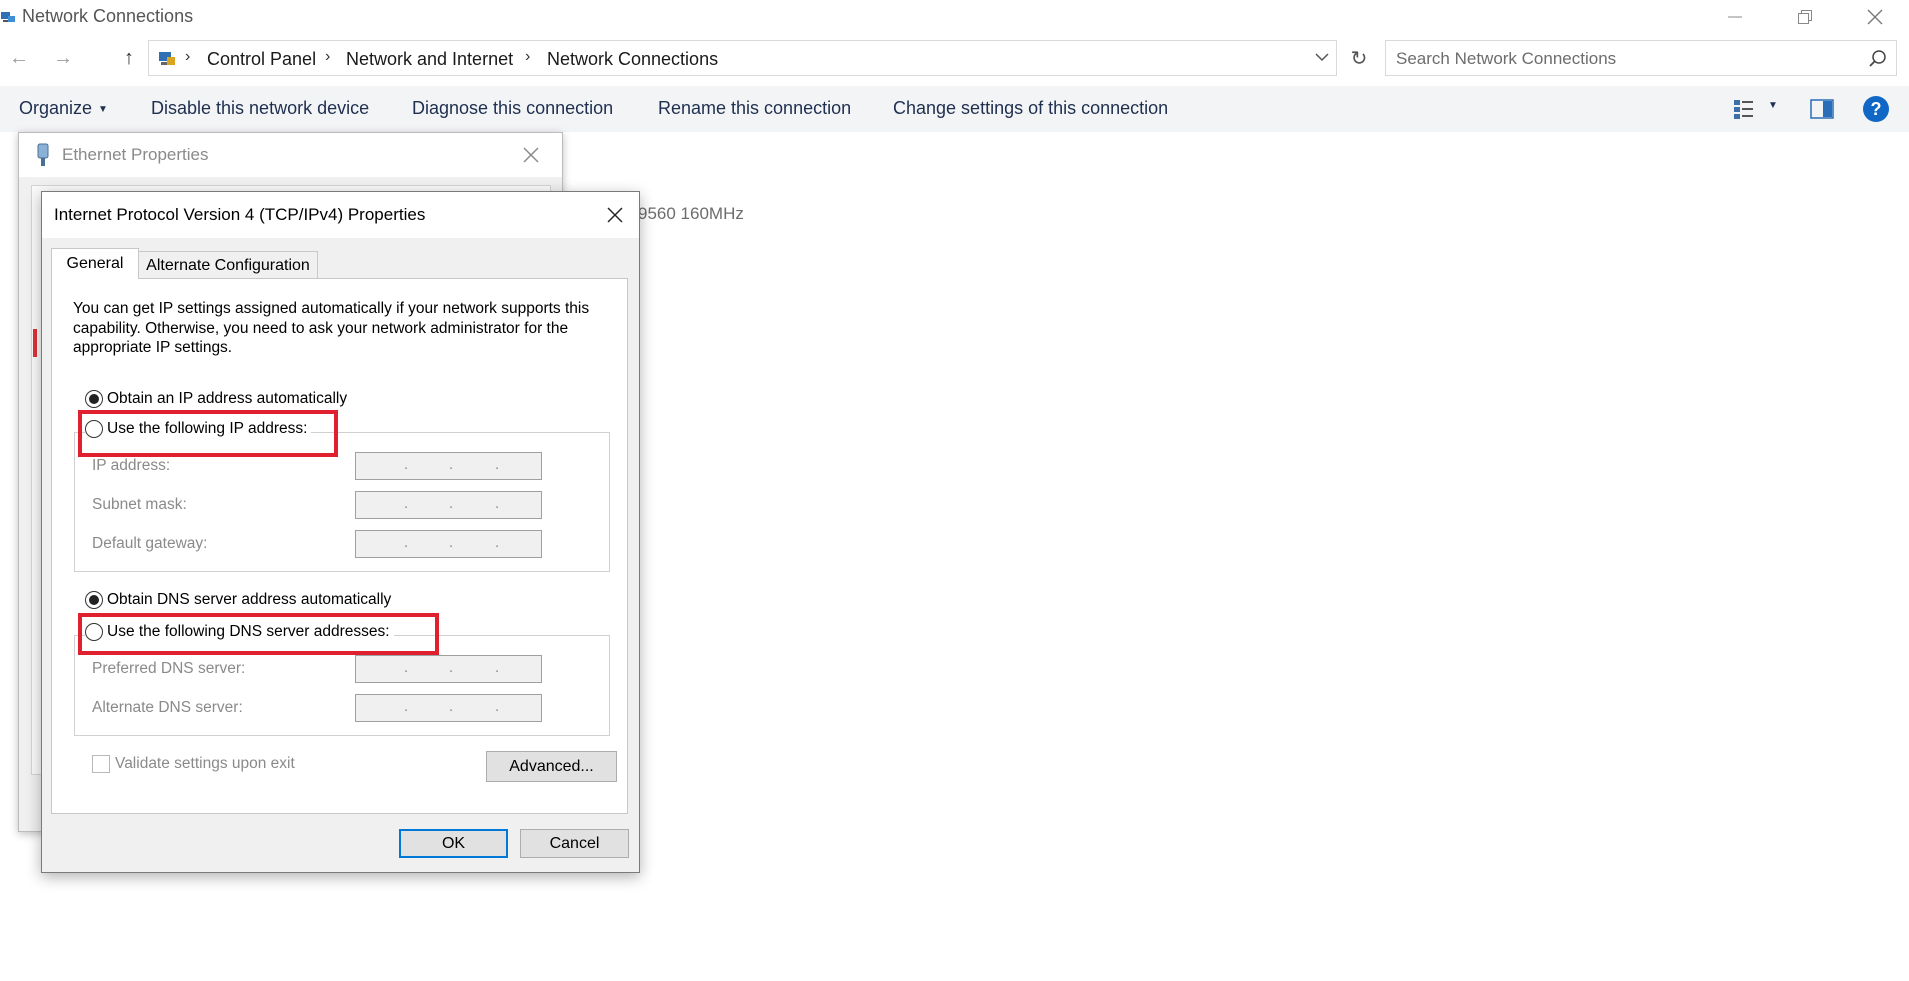 Image resolution: width=1909 pixels, height=981 pixels. Describe the element at coordinates (1030, 108) in the screenshot. I see `change-settings-button: Change settings of this connection` at that location.